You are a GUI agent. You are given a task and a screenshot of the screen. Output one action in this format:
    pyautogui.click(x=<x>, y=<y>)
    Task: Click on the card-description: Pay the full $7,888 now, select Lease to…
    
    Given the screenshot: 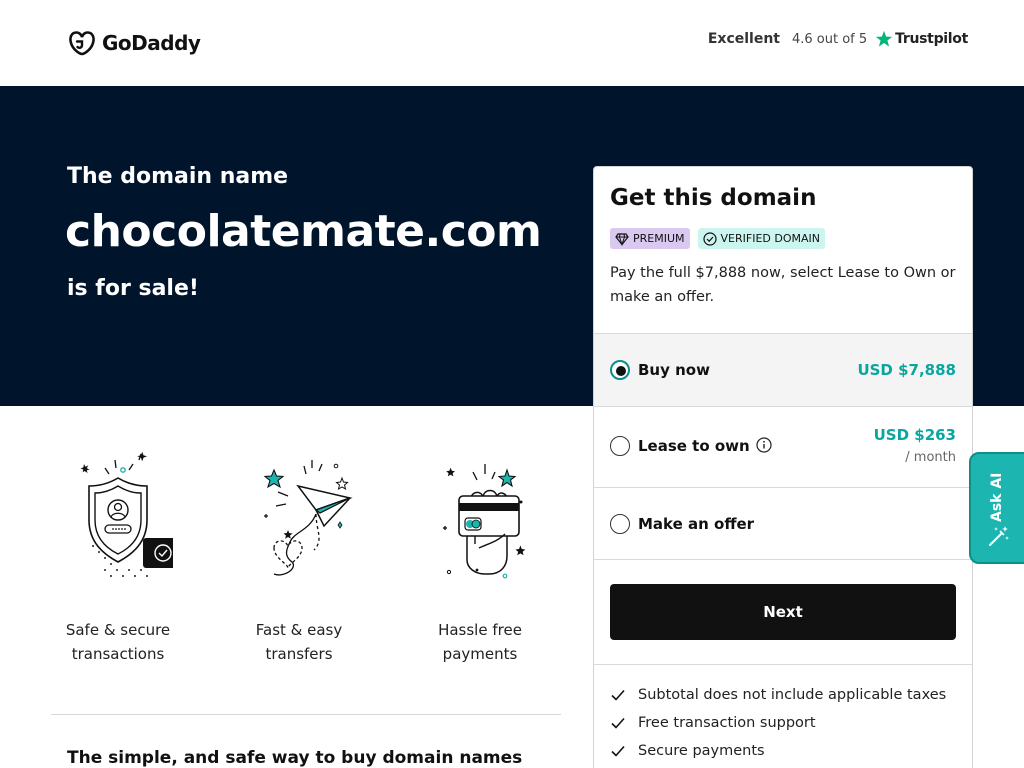 What is the action you would take?
    pyautogui.click(x=783, y=285)
    